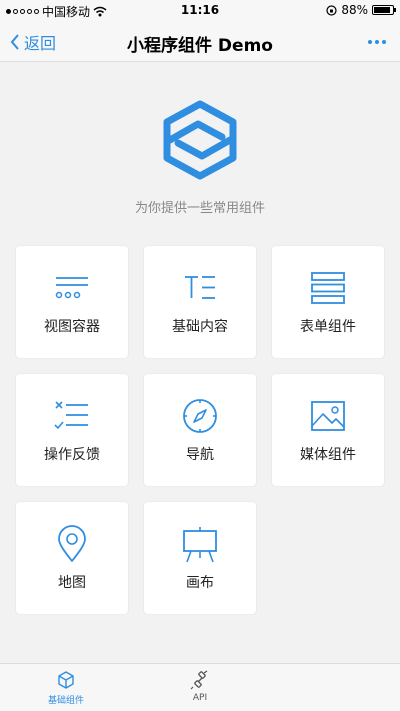 The height and width of the screenshot is (711, 400). What do you see at coordinates (66, 680) in the screenshot?
I see `cube-icon` at bounding box center [66, 680].